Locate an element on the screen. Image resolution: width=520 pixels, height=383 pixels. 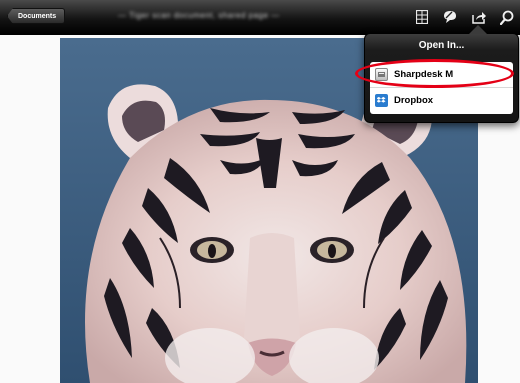
popover-arrow is located at coordinates (478, 29).